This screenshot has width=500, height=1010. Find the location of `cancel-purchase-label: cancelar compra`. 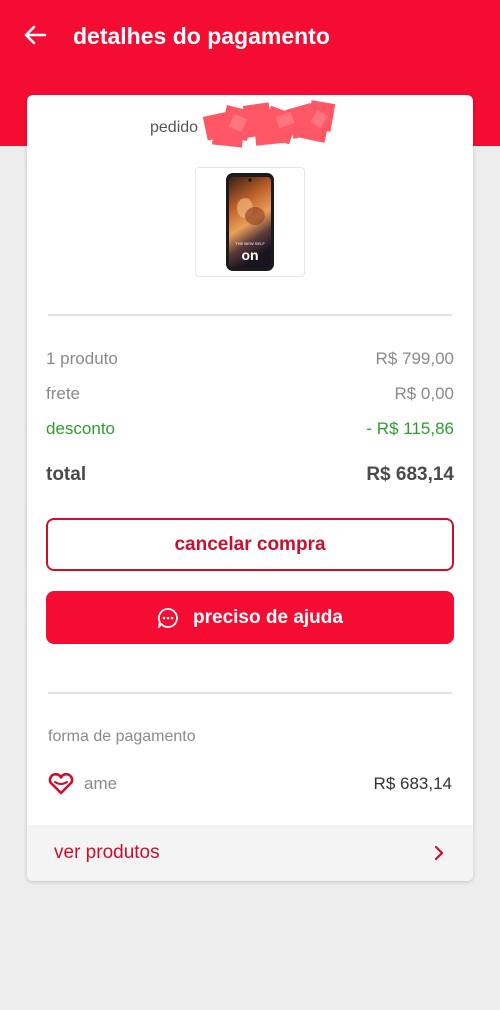

cancel-purchase-label: cancelar compra is located at coordinates (250, 544).